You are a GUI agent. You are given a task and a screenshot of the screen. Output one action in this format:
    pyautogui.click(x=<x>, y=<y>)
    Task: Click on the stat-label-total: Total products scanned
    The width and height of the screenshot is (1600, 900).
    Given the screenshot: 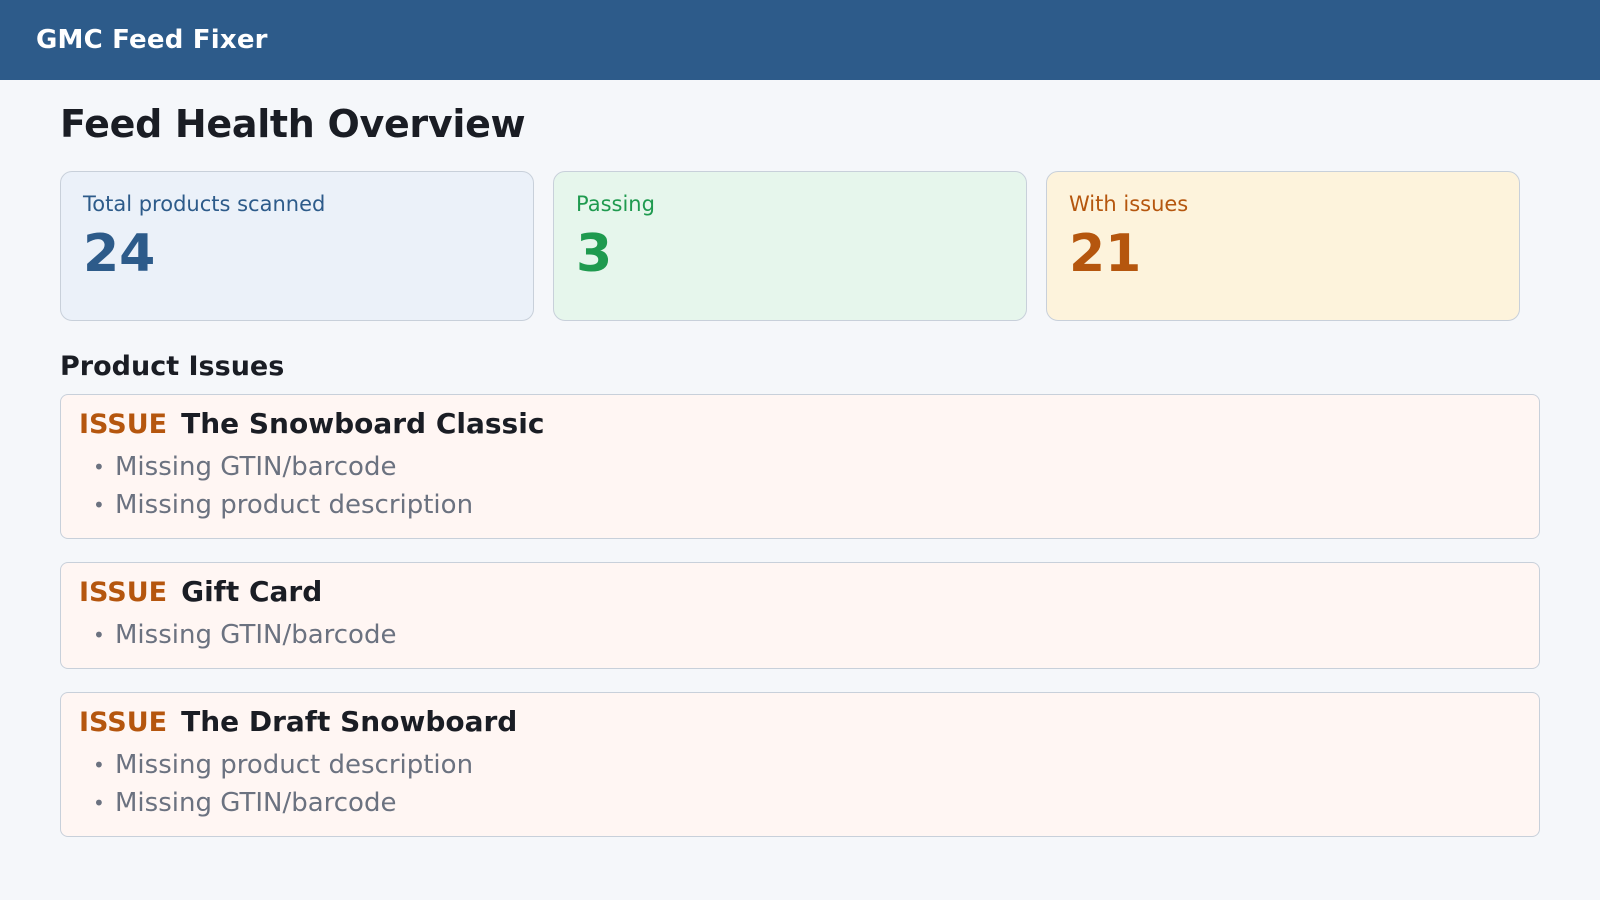 What is the action you would take?
    pyautogui.click(x=204, y=204)
    